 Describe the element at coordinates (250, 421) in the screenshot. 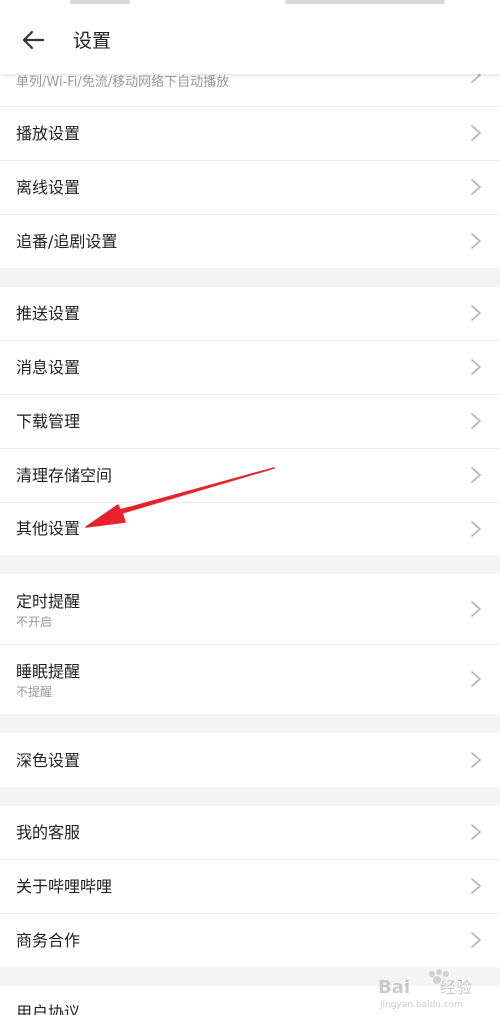

I see `download-management-row: 下载管理` at that location.